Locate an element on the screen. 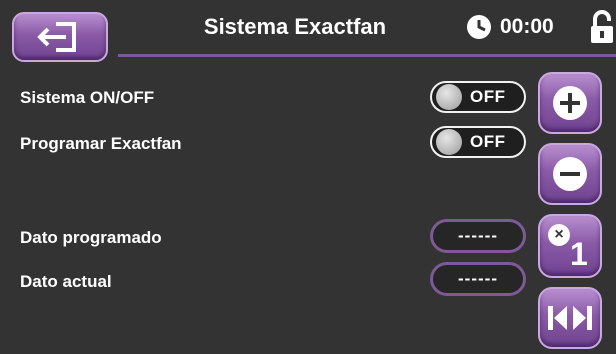 This screenshot has width=616, height=354. programmed-value-field: ------ is located at coordinates (478, 236).